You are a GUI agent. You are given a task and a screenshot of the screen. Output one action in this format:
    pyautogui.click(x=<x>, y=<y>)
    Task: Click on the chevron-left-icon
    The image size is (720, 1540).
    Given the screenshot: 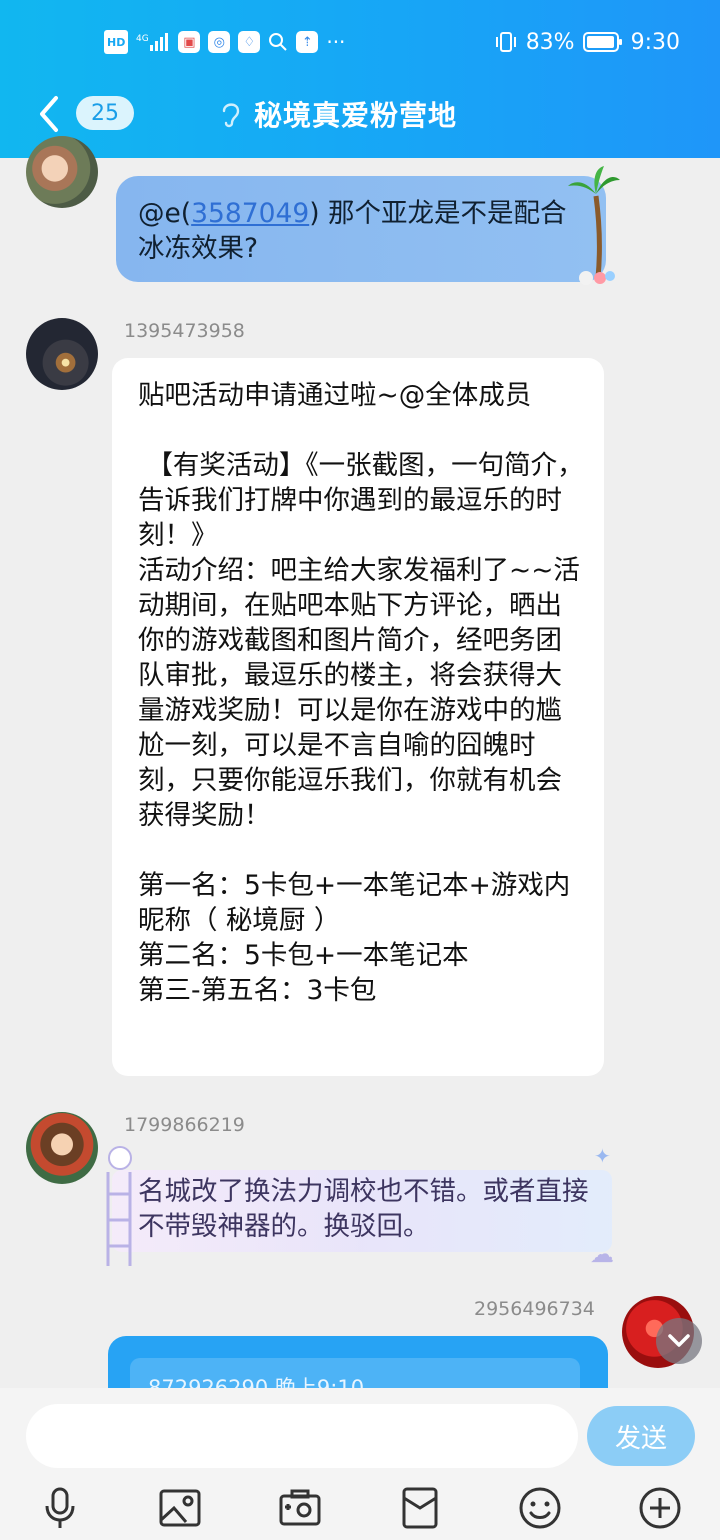 What is the action you would take?
    pyautogui.click(x=49, y=114)
    